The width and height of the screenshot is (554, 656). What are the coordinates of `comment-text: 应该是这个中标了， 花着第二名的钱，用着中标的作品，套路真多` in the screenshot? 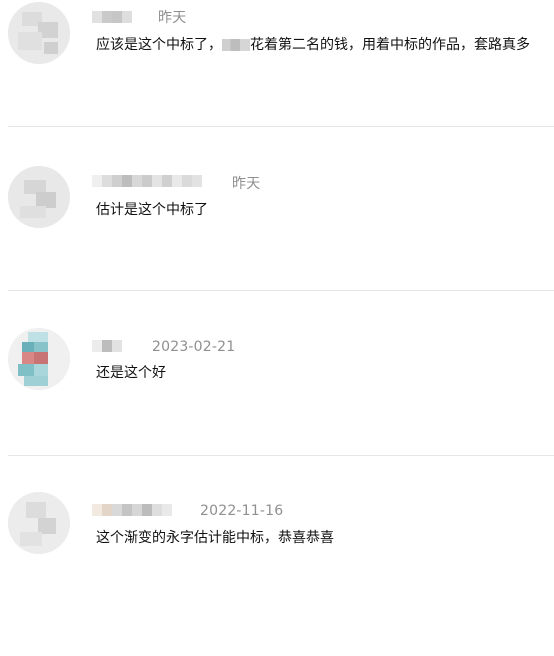 It's located at (313, 45).